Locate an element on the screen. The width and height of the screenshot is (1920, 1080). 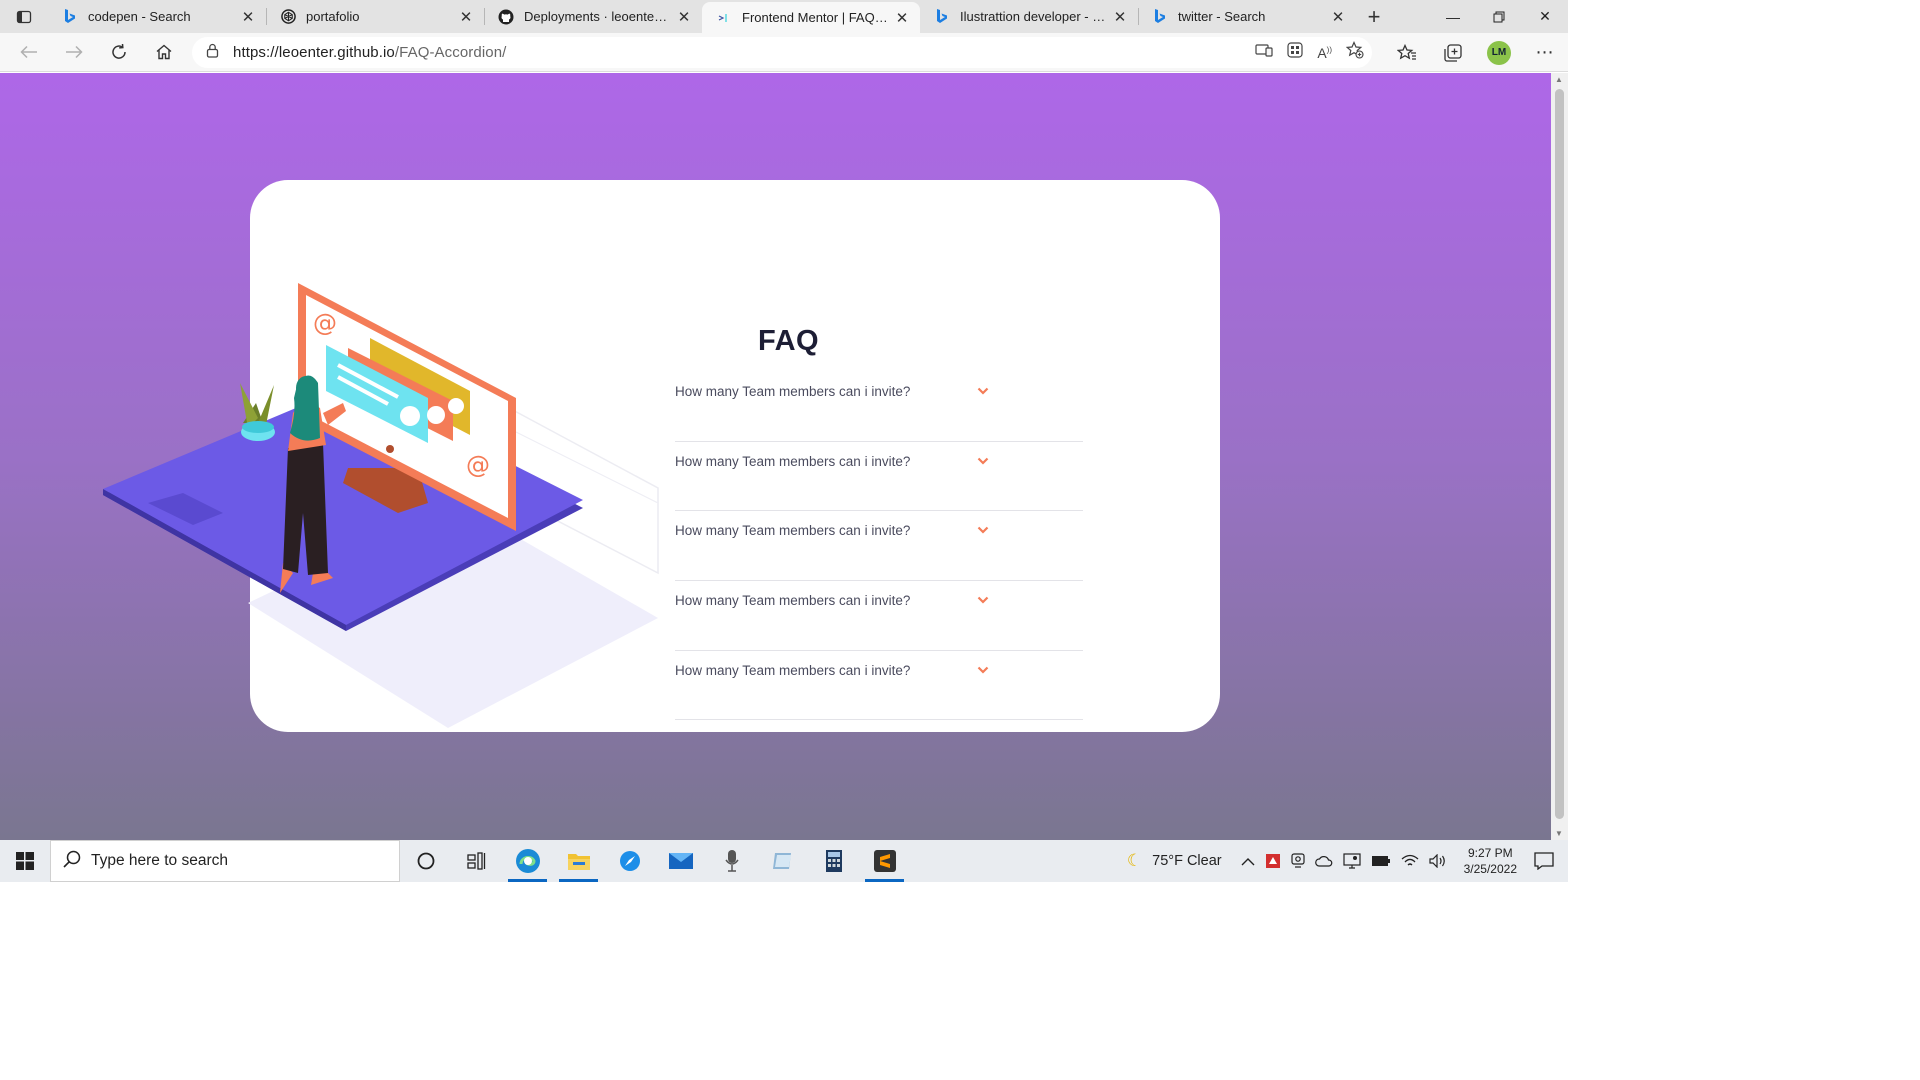
camera-icon is located at coordinates (1298, 861).